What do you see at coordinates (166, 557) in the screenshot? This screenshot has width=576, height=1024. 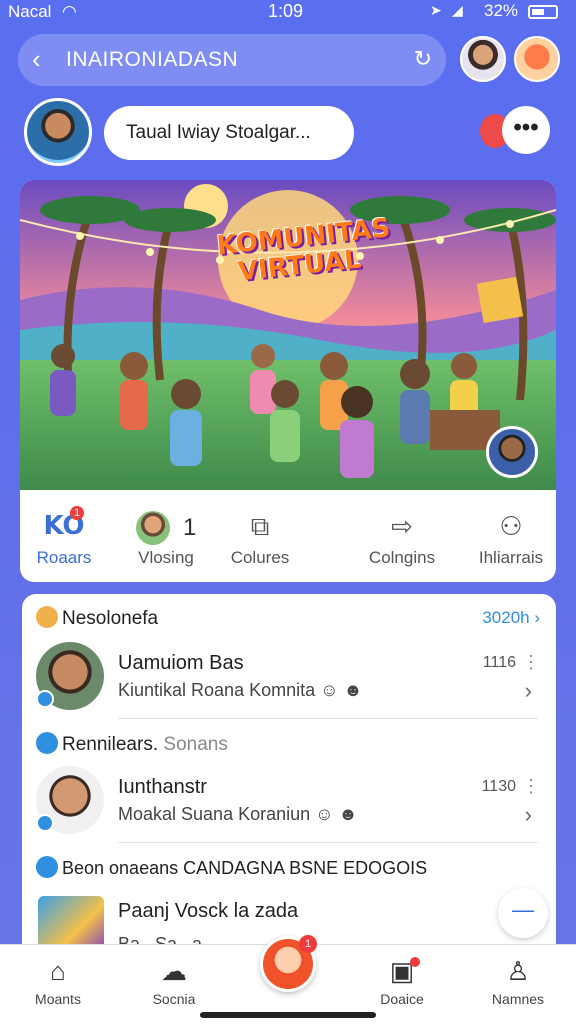 I see `action-label: Vlosing` at bounding box center [166, 557].